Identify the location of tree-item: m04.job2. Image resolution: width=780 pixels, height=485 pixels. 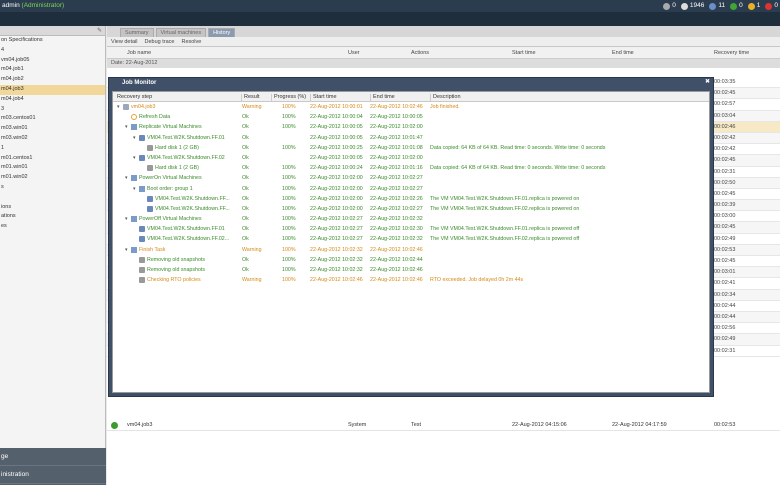
(52, 80).